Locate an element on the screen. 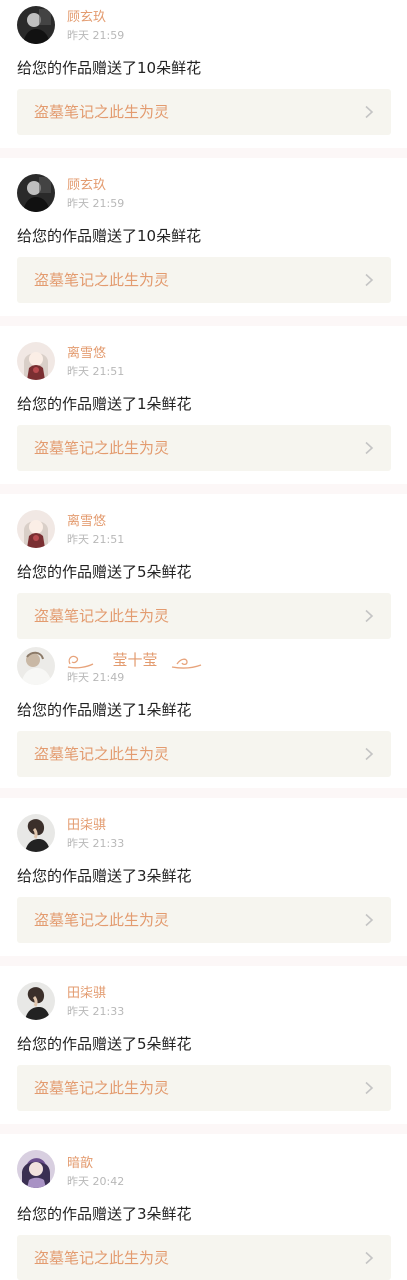 The width and height of the screenshot is (407, 1280). username: 暗歆 is located at coordinates (80, 1164).